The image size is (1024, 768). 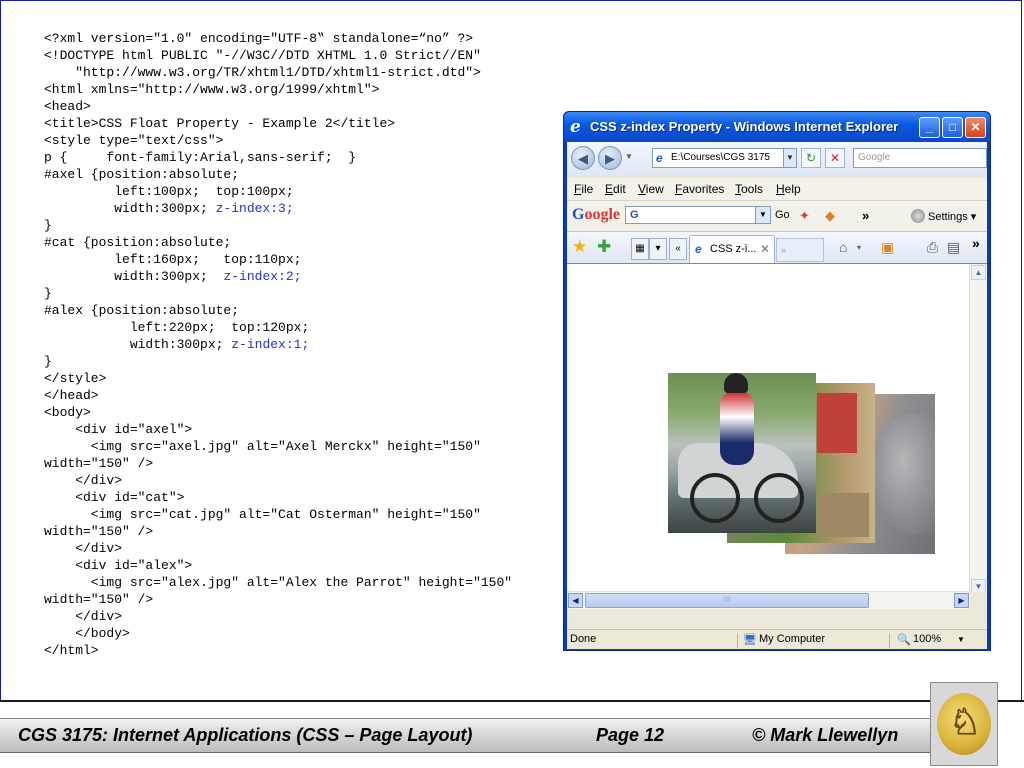 What do you see at coordinates (927, 639) in the screenshot?
I see `zoom-level: 100%` at bounding box center [927, 639].